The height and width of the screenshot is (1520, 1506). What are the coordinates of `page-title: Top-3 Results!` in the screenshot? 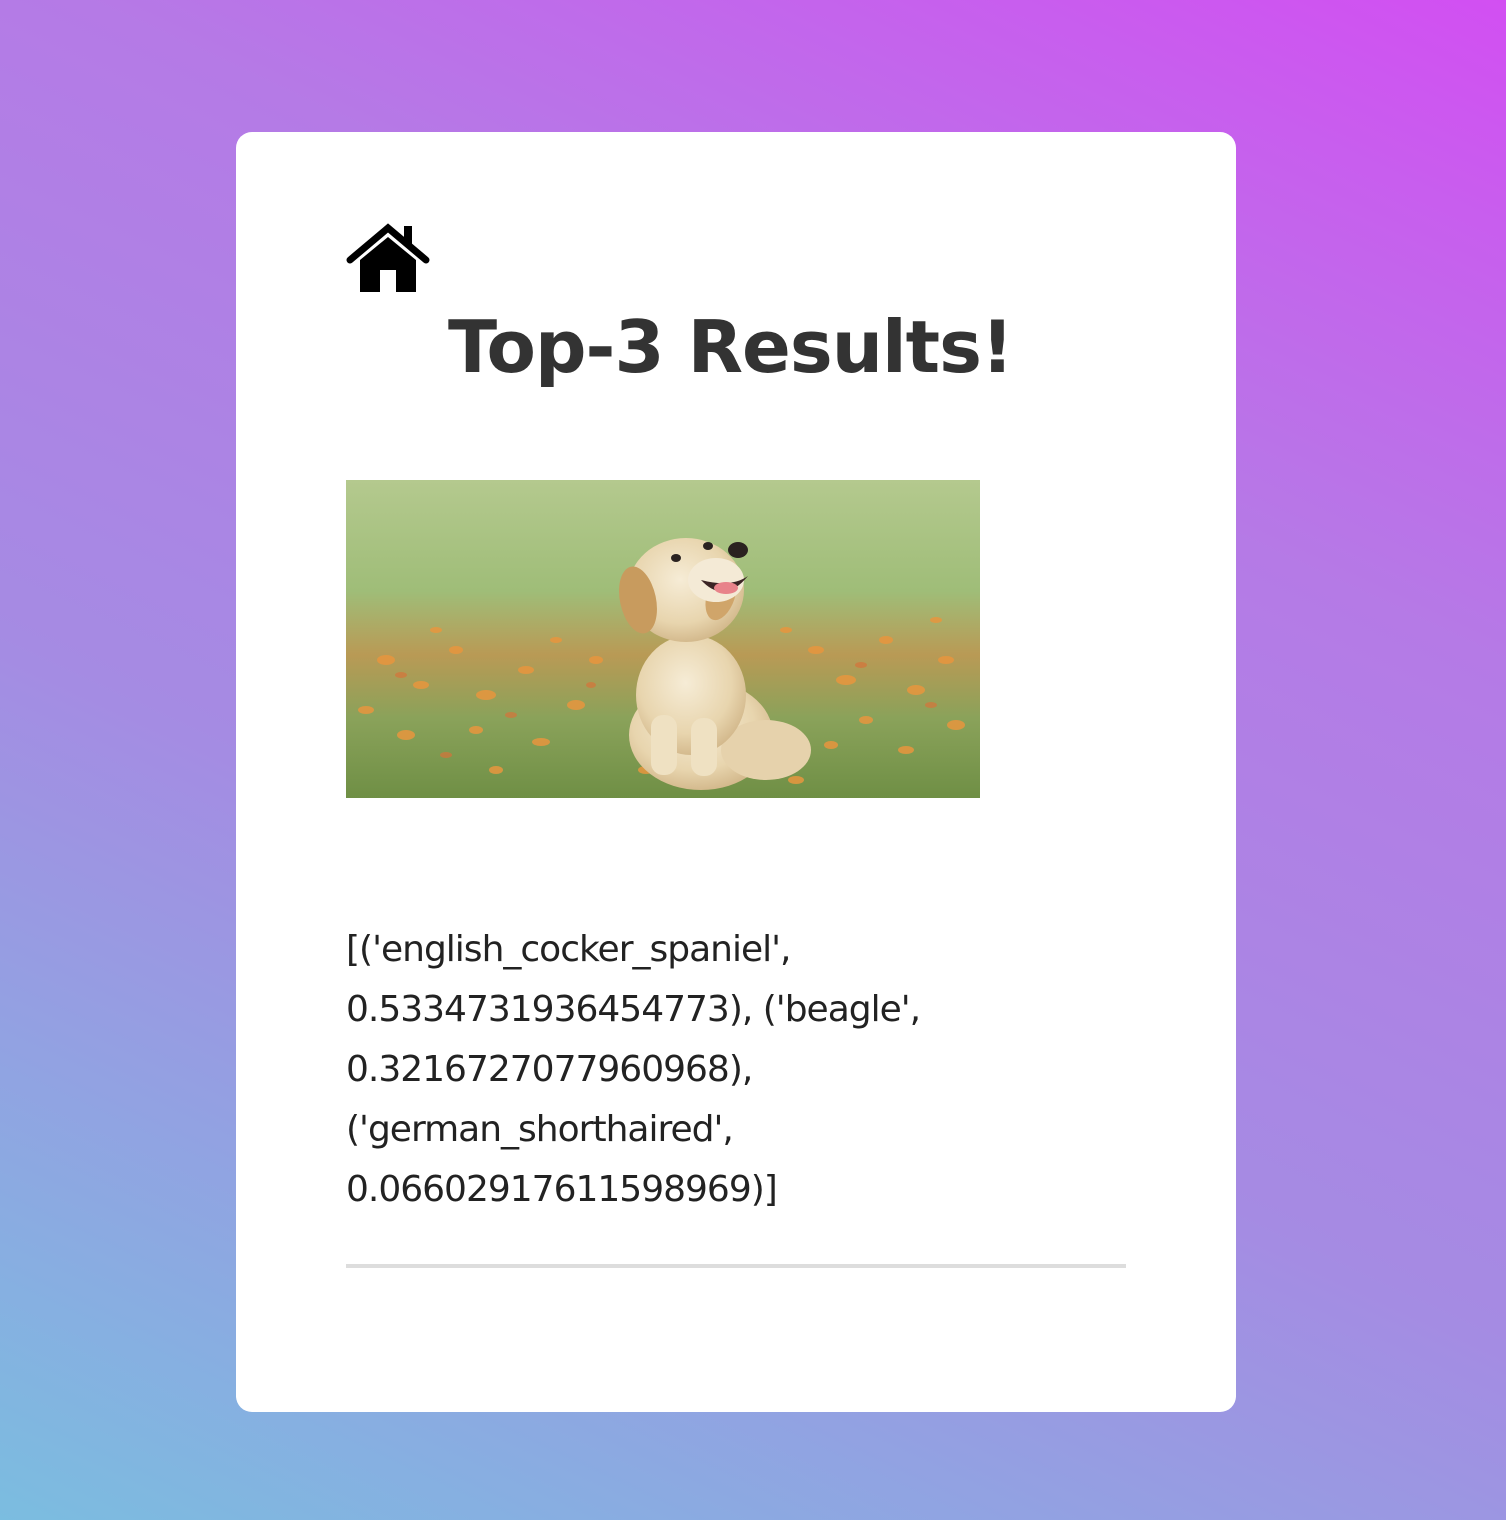 It's located at (731, 347).